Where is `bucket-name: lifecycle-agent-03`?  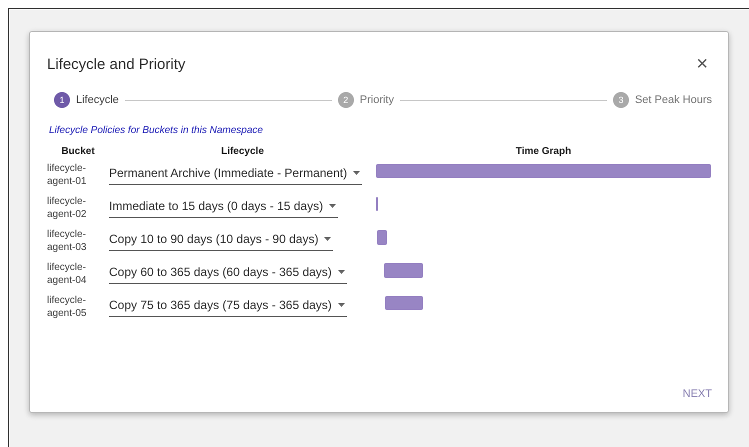
bucket-name: lifecycle-agent-03 is located at coordinates (66, 241).